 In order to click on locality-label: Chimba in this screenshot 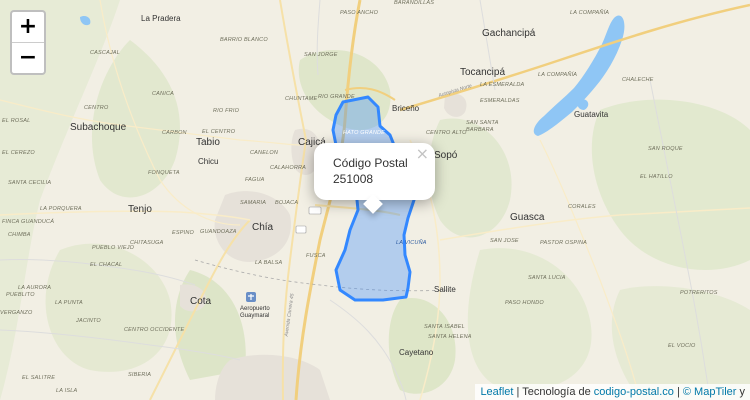, I will do `click(19, 235)`.